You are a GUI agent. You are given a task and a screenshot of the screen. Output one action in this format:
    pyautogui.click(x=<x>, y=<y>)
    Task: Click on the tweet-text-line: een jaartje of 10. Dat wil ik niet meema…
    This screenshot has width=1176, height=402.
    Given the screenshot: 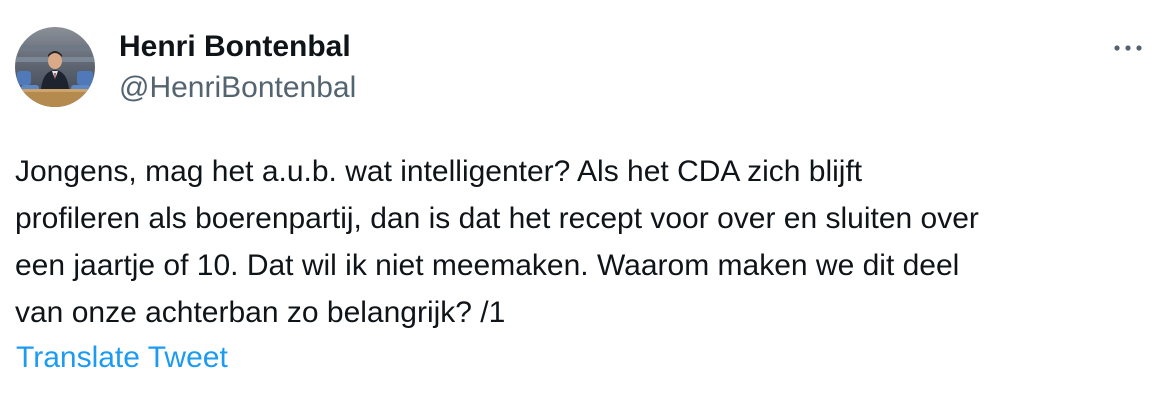 What is the action you would take?
    pyautogui.click(x=487, y=265)
    